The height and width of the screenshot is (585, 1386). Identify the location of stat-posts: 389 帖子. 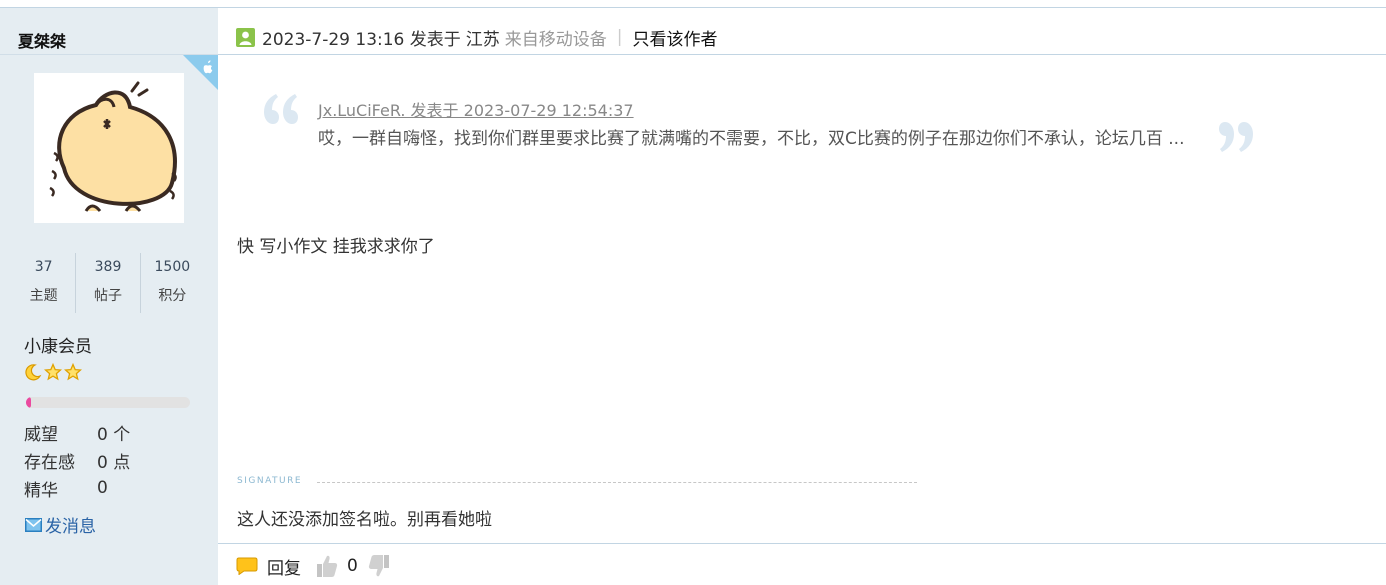
(107, 283).